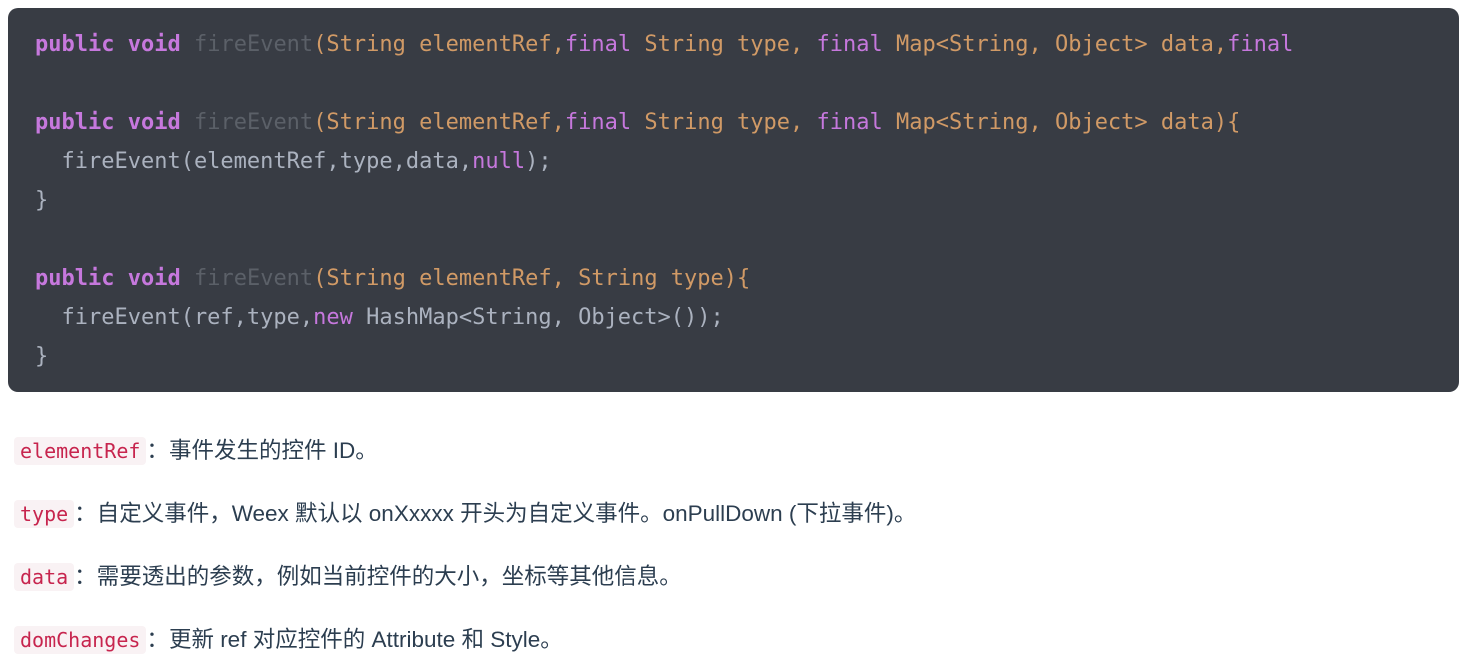 The width and height of the screenshot is (1481, 665). Describe the element at coordinates (532, 278) in the screenshot. I see `code-token: (String elementRef, String type){` at that location.